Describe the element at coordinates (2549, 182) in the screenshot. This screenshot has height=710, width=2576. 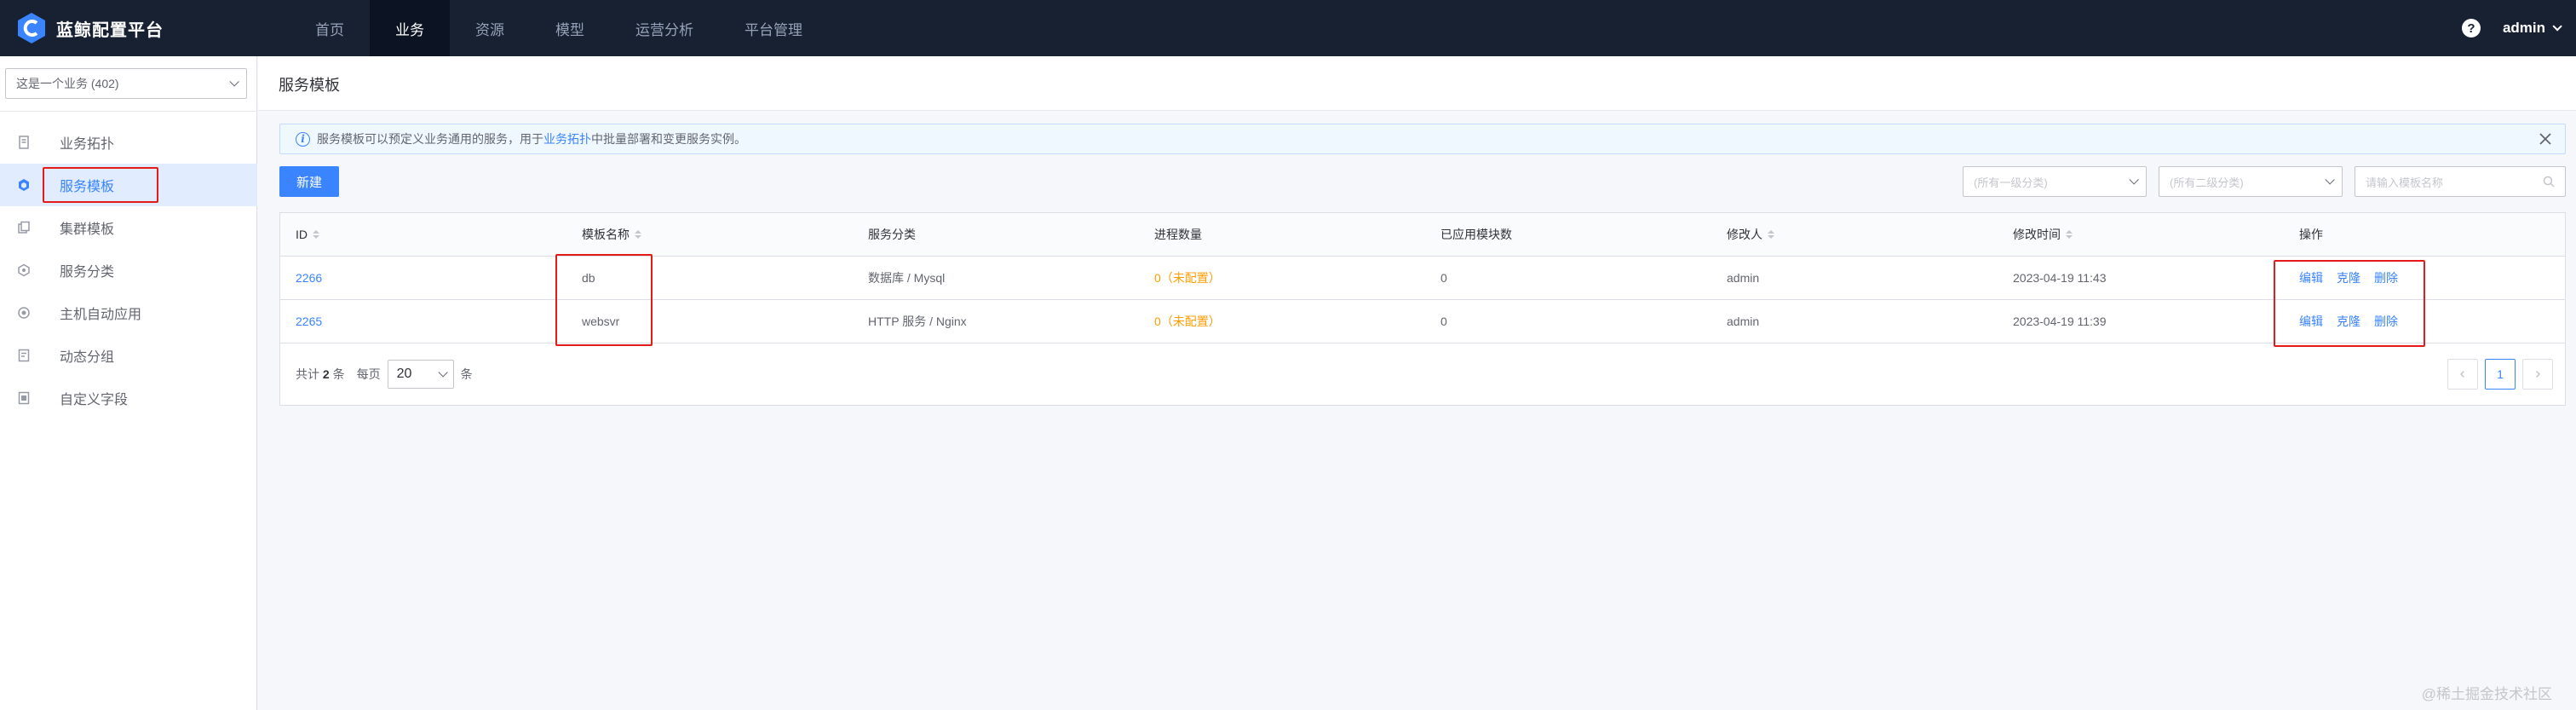
I see `search-icon` at that location.